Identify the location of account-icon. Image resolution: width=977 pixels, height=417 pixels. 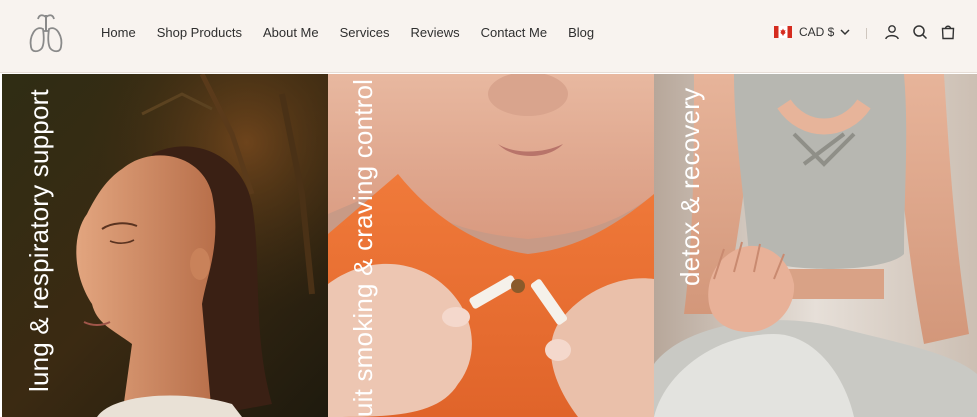
(892, 32).